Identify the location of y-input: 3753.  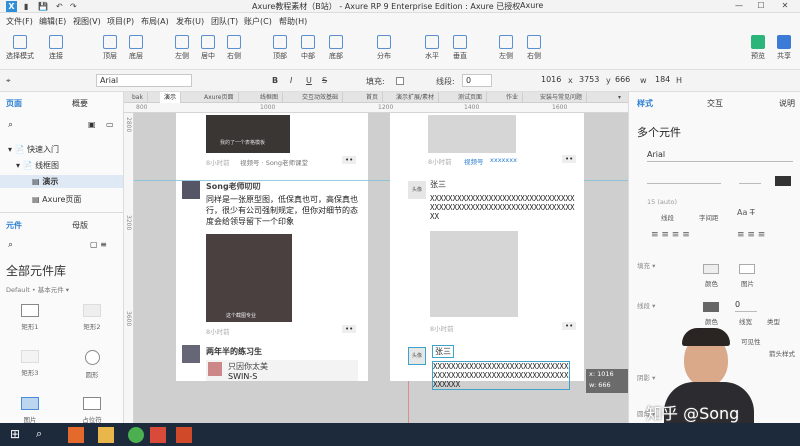
(591, 80).